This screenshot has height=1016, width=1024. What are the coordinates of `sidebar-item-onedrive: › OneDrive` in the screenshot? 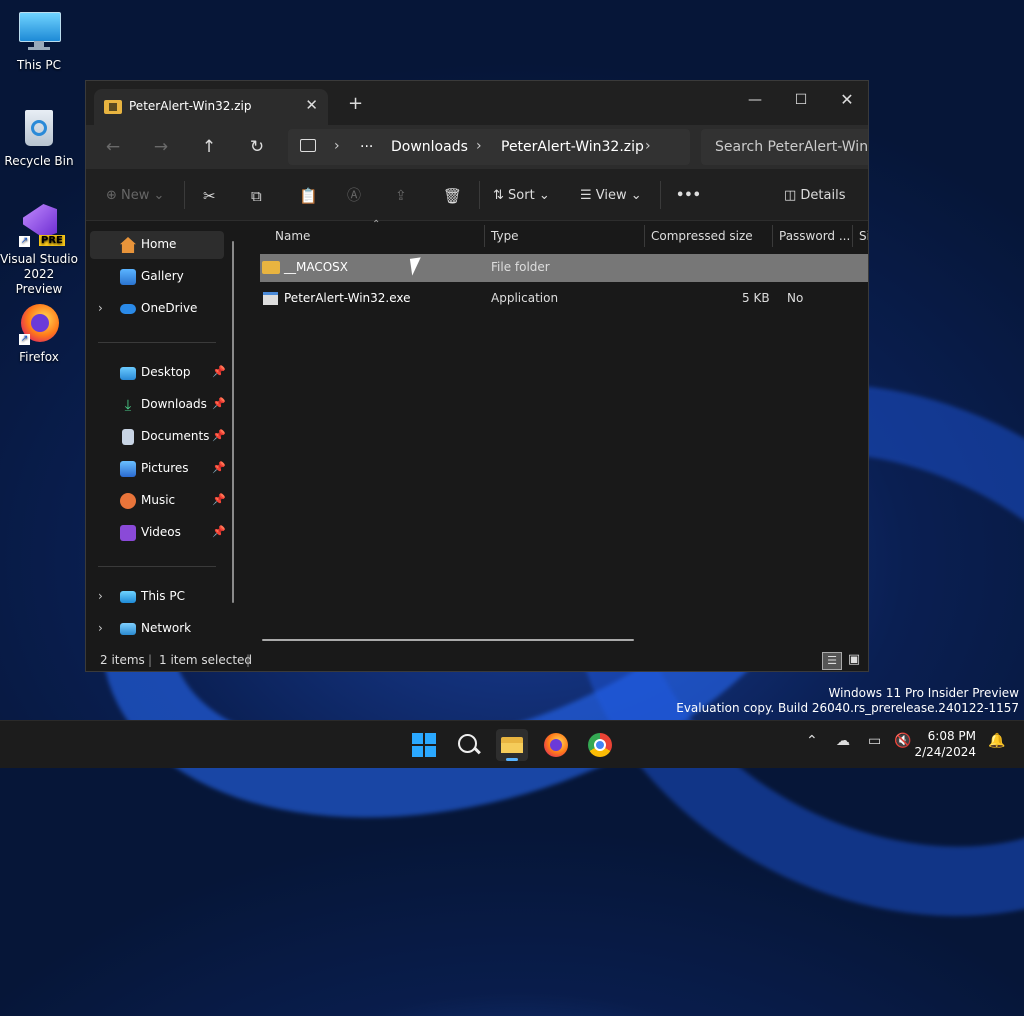 It's located at (157, 309).